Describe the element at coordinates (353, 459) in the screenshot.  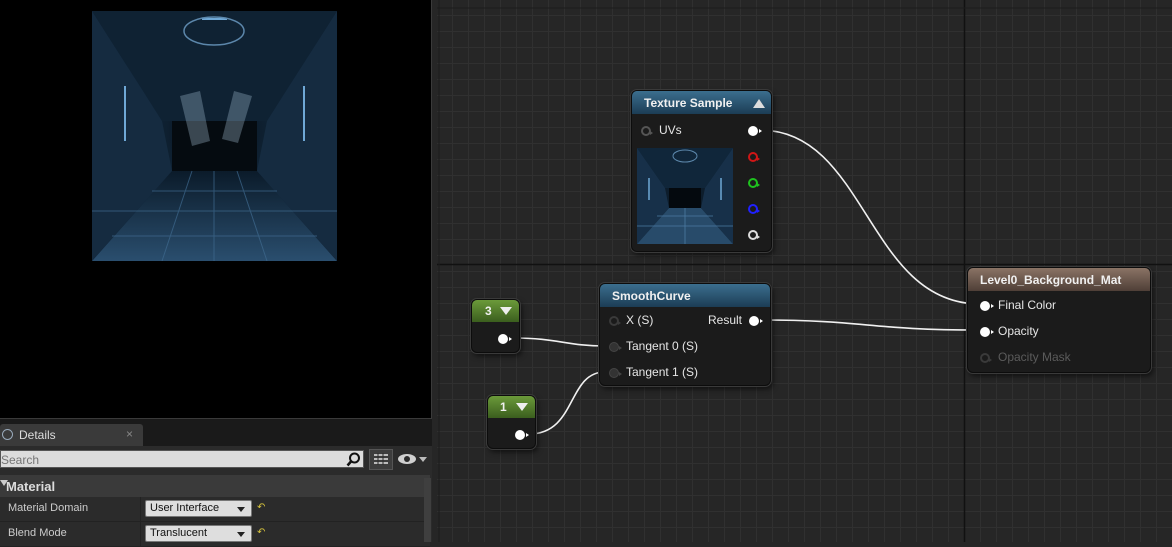
I see `search-icon` at that location.